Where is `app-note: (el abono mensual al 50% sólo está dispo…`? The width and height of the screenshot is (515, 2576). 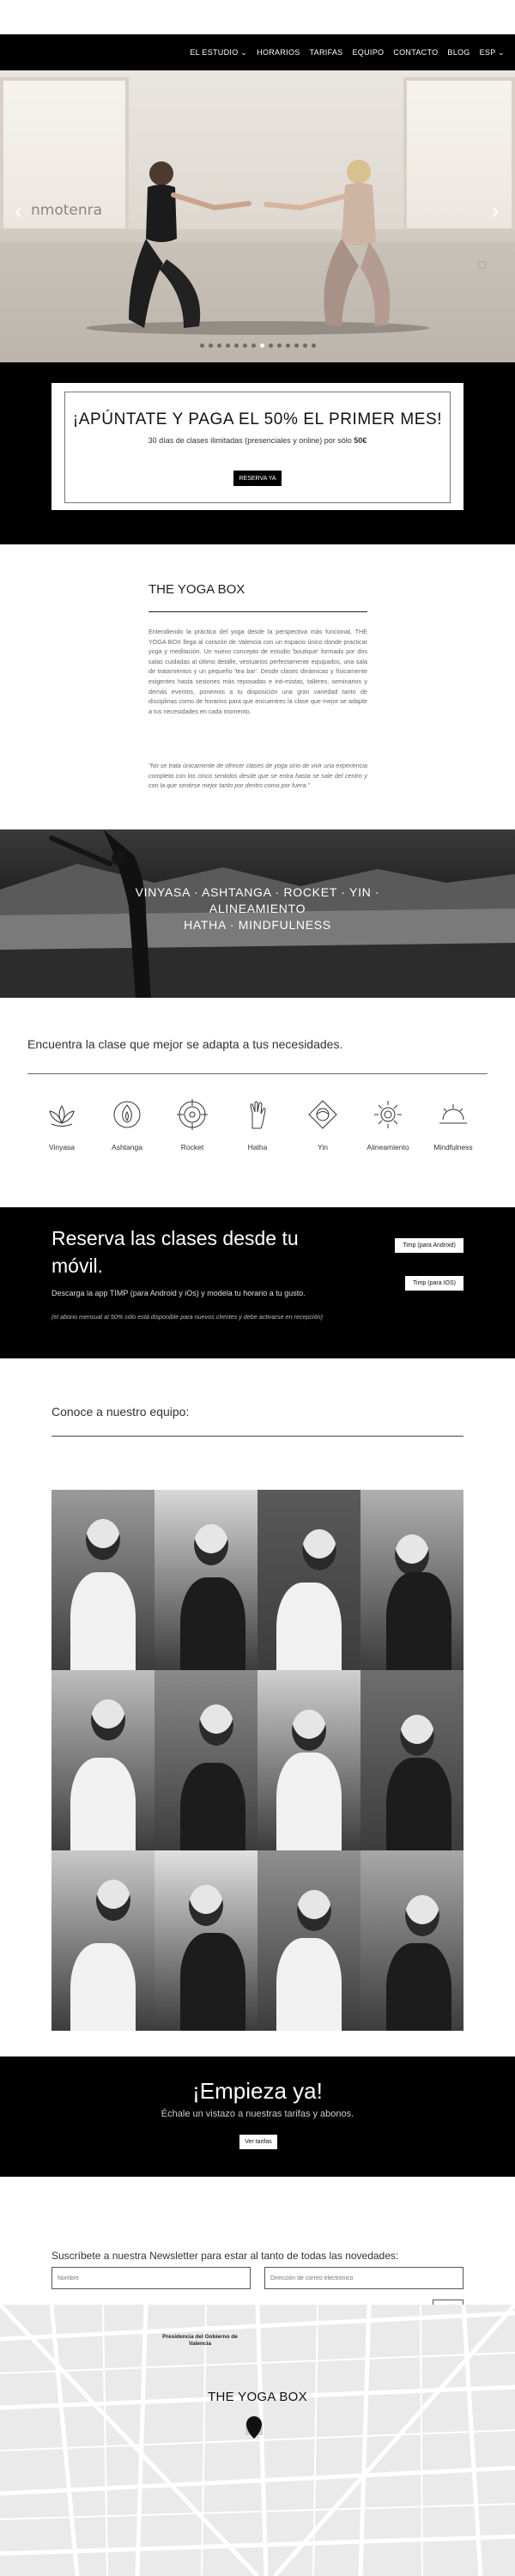
app-note: (el abono mensual al 50% sólo está dispo… is located at coordinates (188, 1317).